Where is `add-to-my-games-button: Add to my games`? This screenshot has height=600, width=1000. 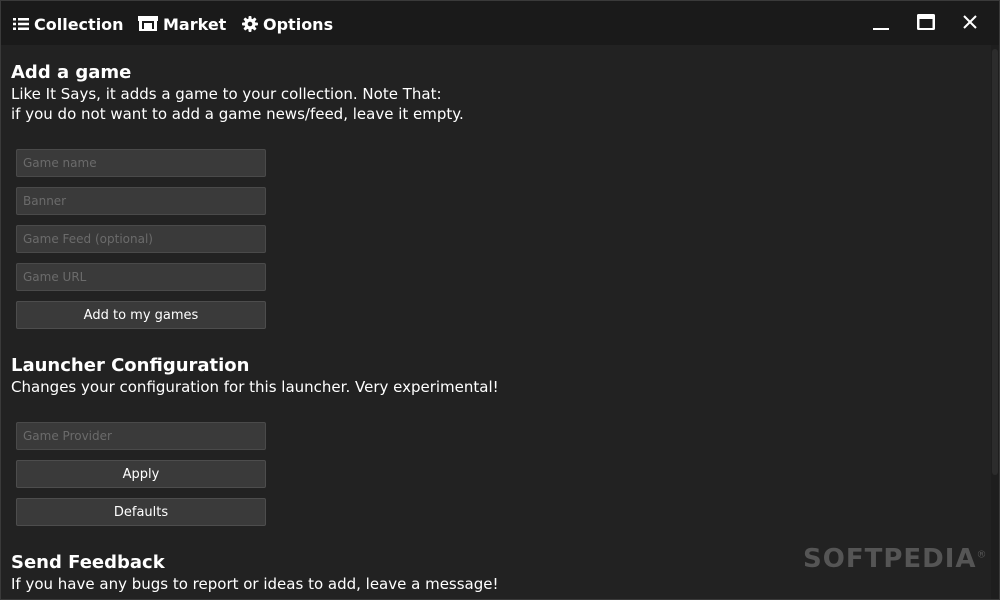 add-to-my-games-button: Add to my games is located at coordinates (141, 315).